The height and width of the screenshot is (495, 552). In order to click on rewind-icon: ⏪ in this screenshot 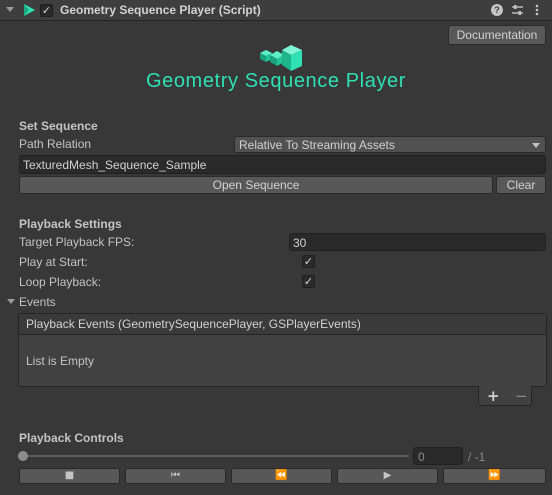, I will do `click(281, 475)`.